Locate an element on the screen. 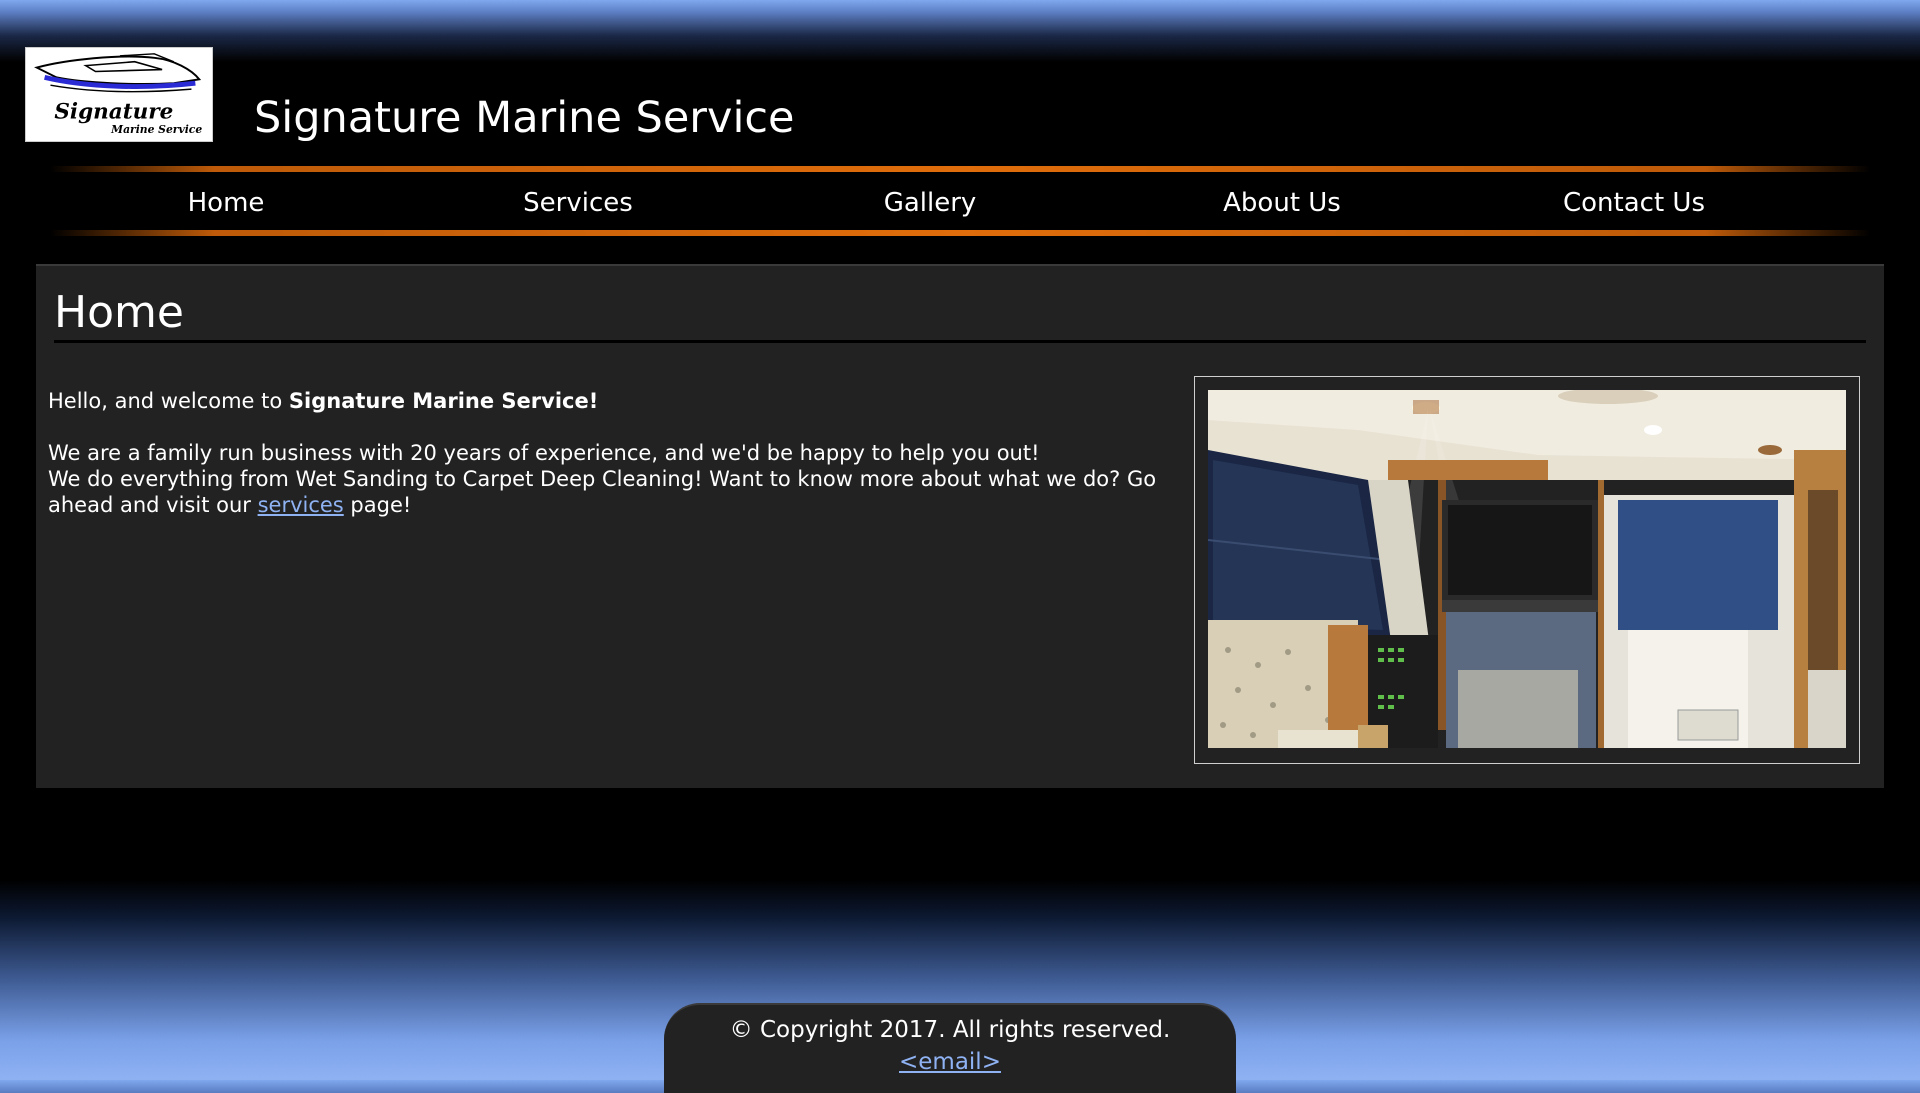  email-link: <email> is located at coordinates (950, 1062).